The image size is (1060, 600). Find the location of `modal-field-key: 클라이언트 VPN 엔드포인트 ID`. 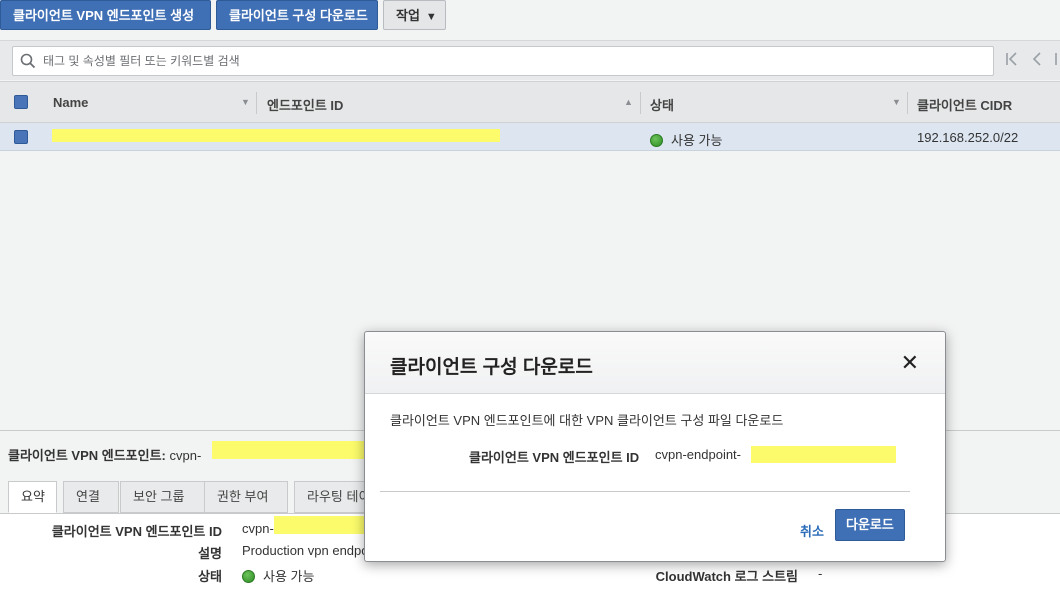

modal-field-key: 클라이언트 VPN 엔드포인트 ID is located at coordinates (554, 457).